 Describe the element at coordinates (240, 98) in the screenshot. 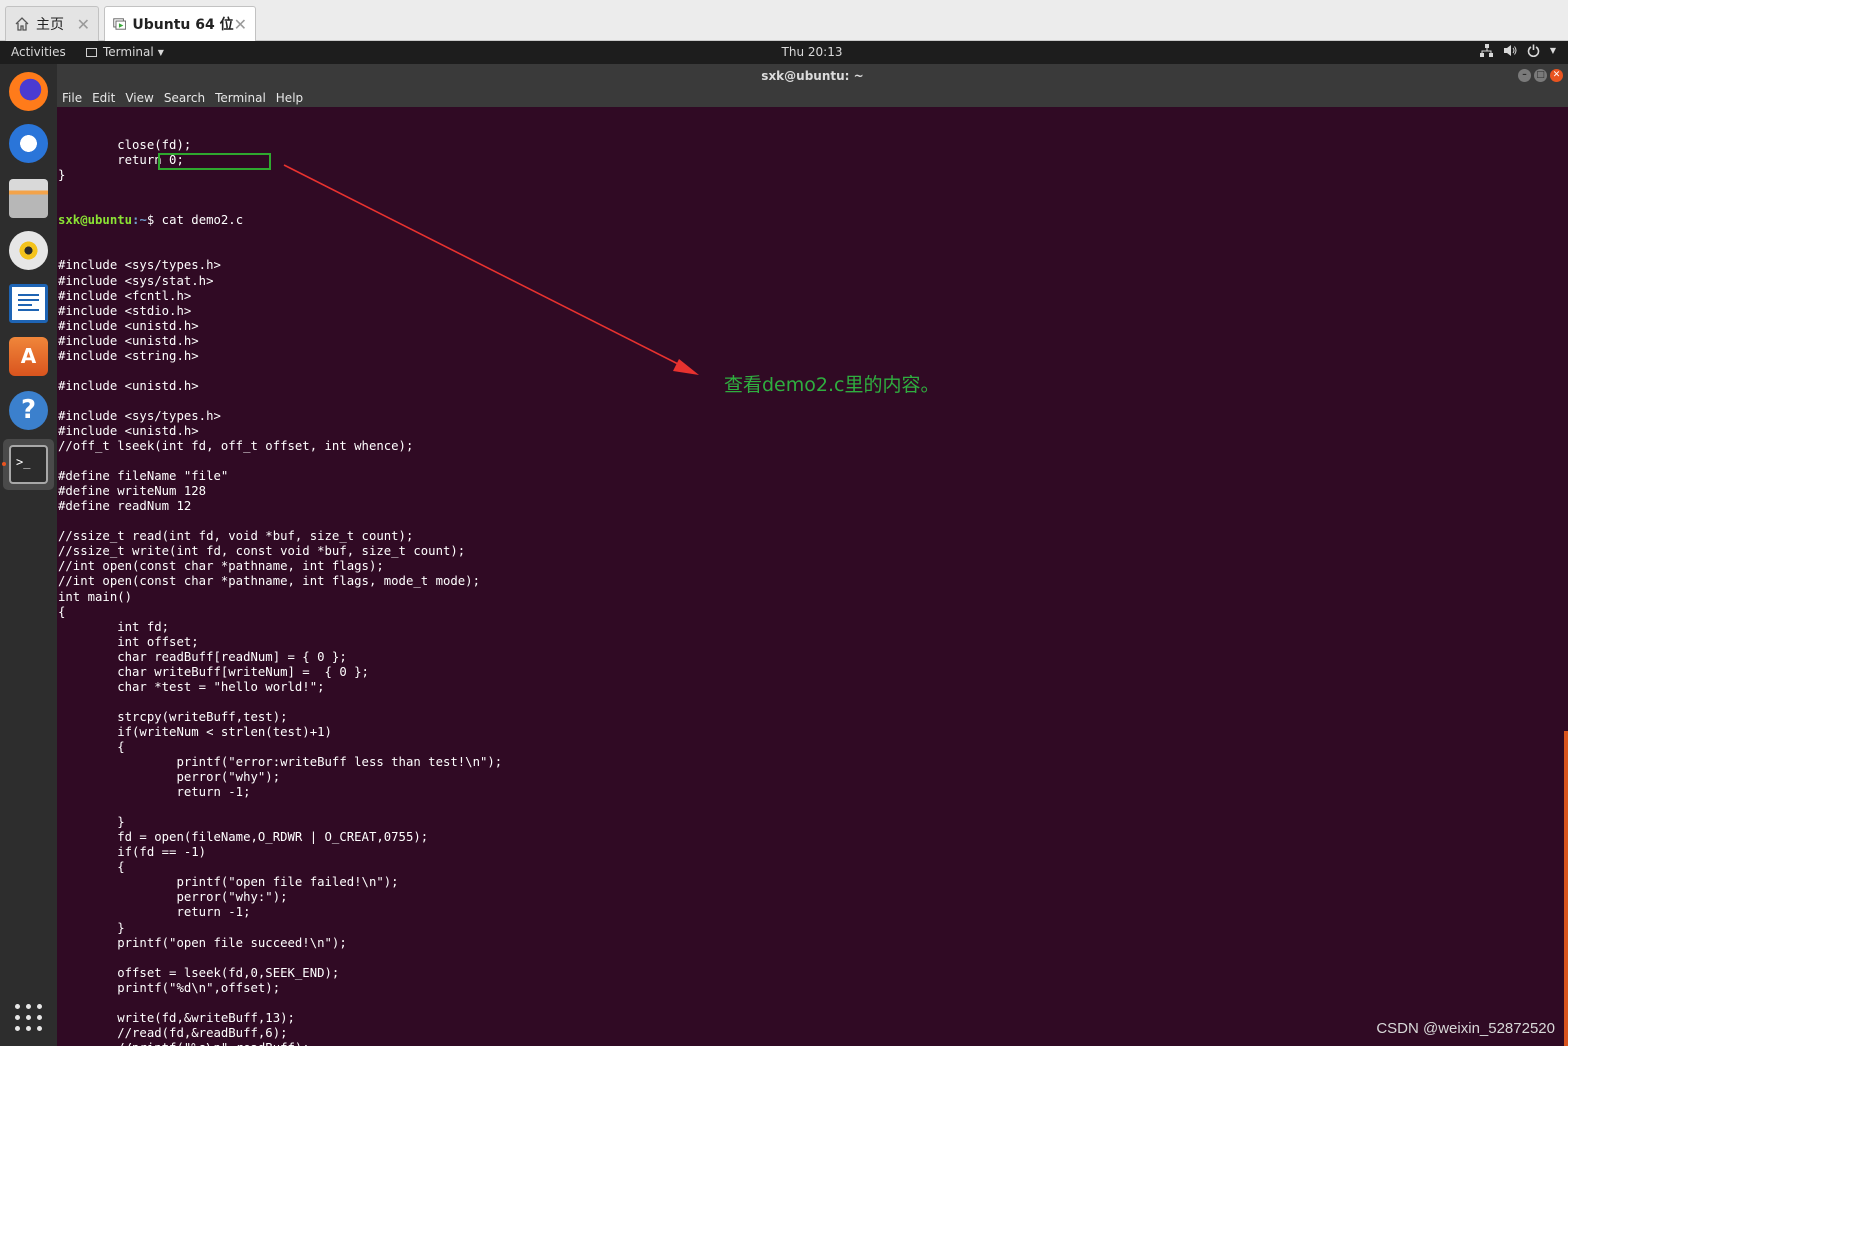

I see `menu-terminal: Terminal` at that location.